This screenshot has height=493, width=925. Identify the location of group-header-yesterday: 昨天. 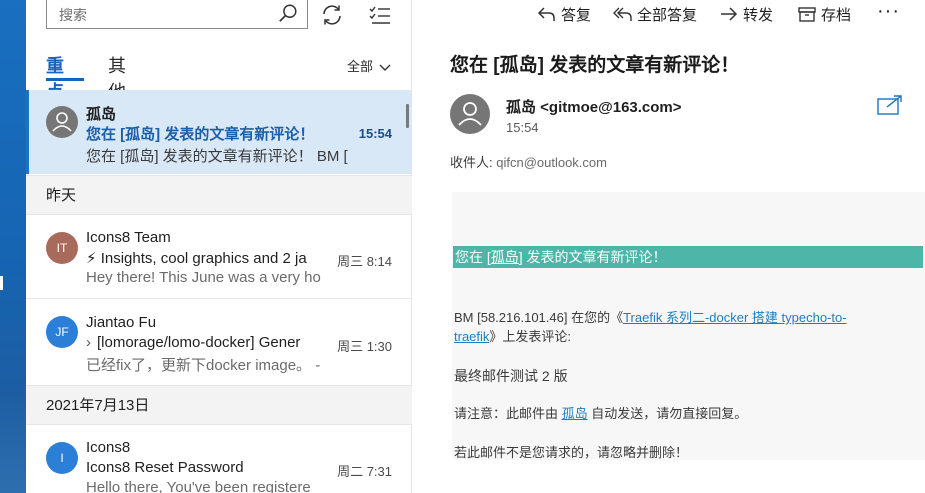
(219, 195).